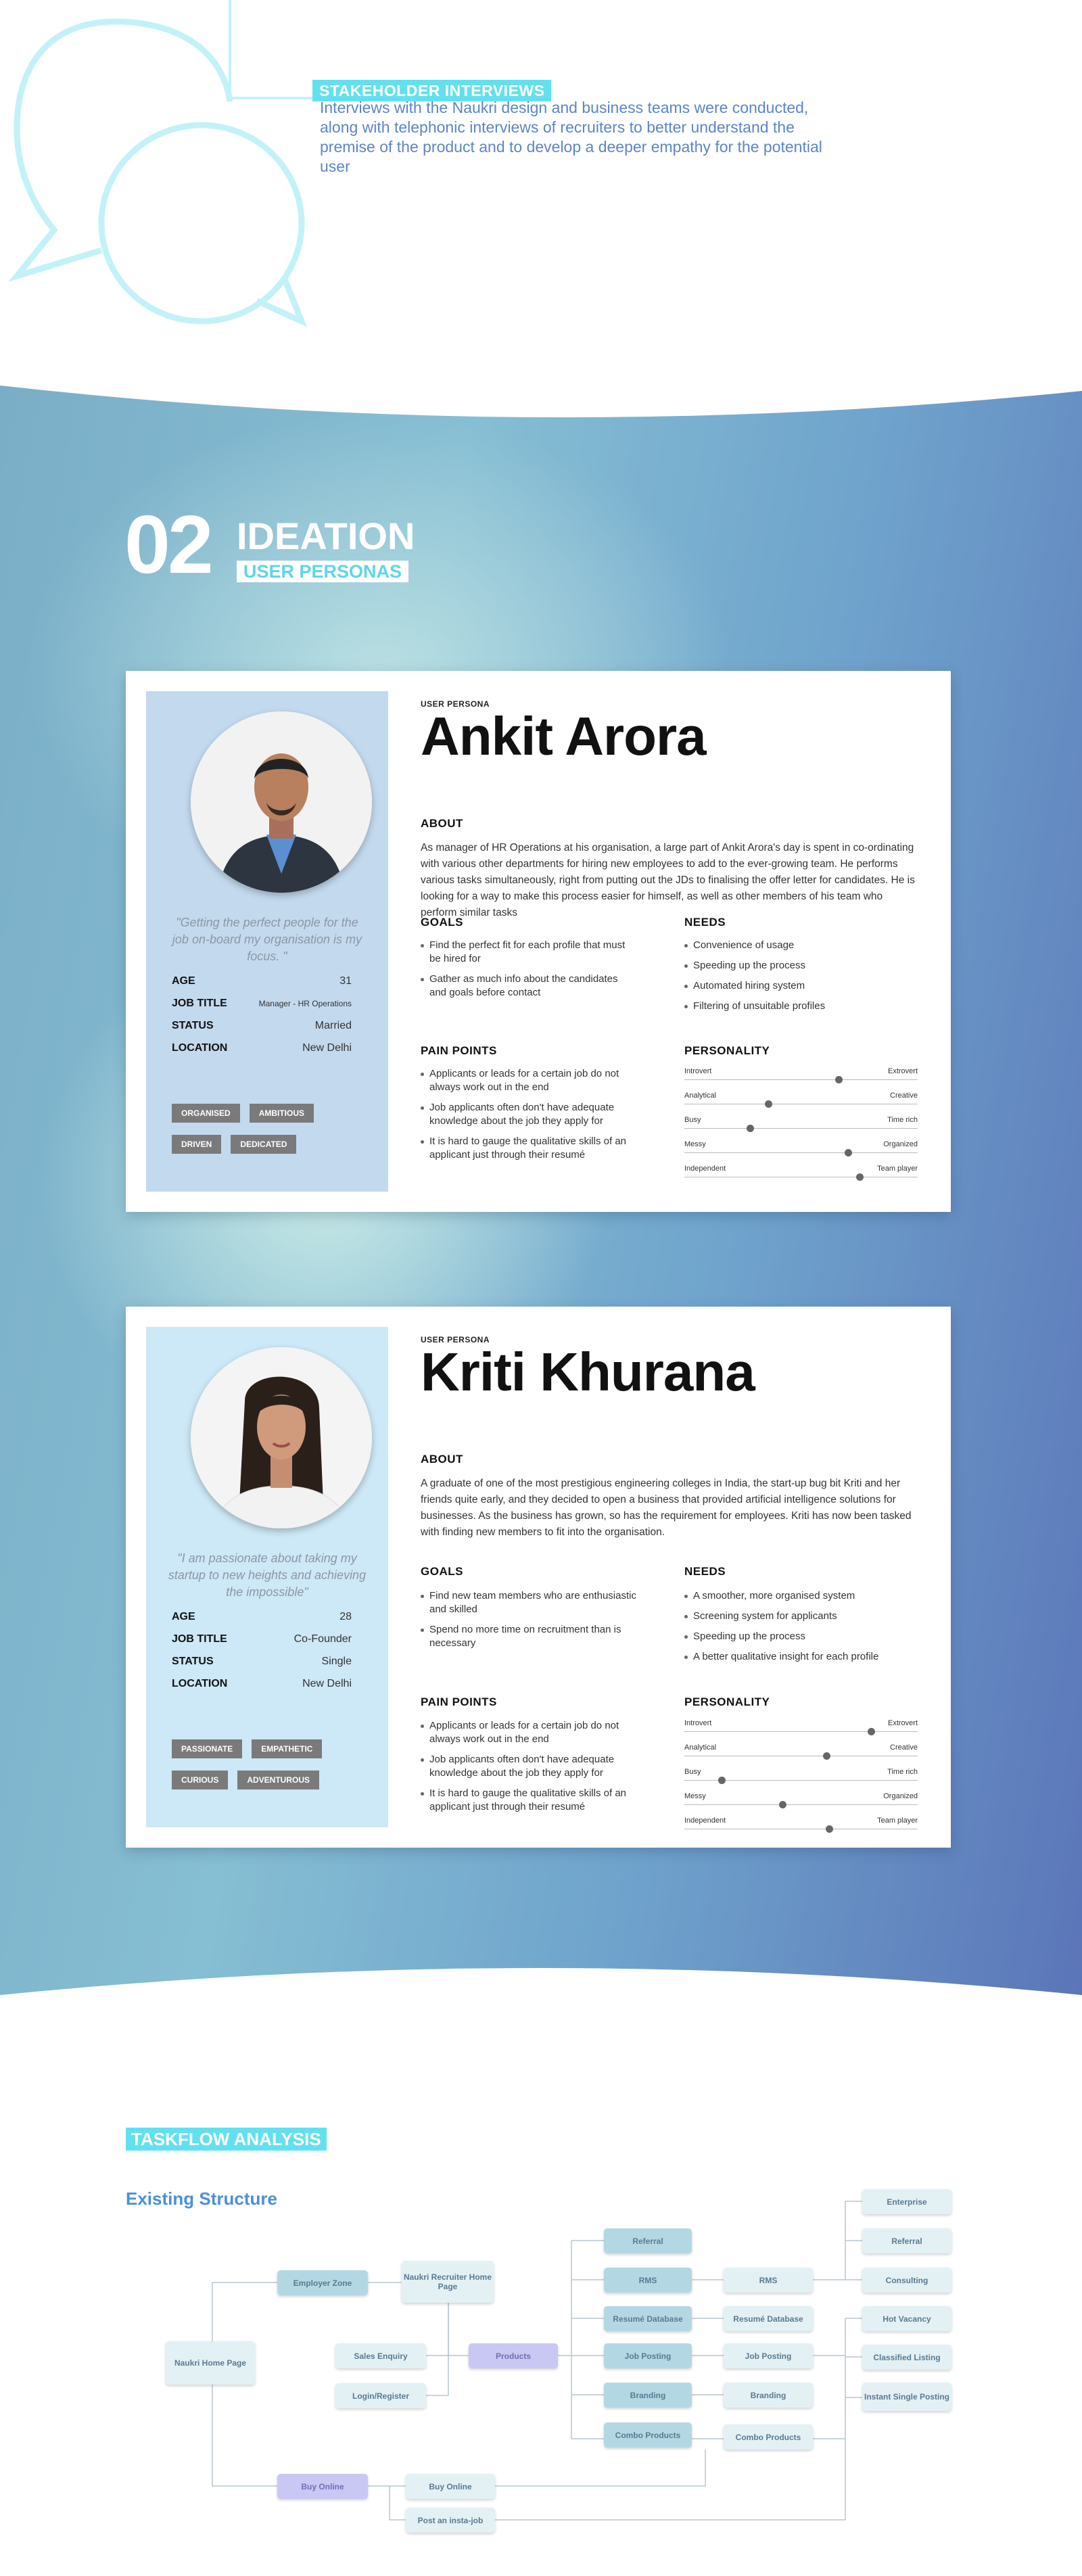  I want to click on fact-label: JOB TITLE, so click(199, 1003).